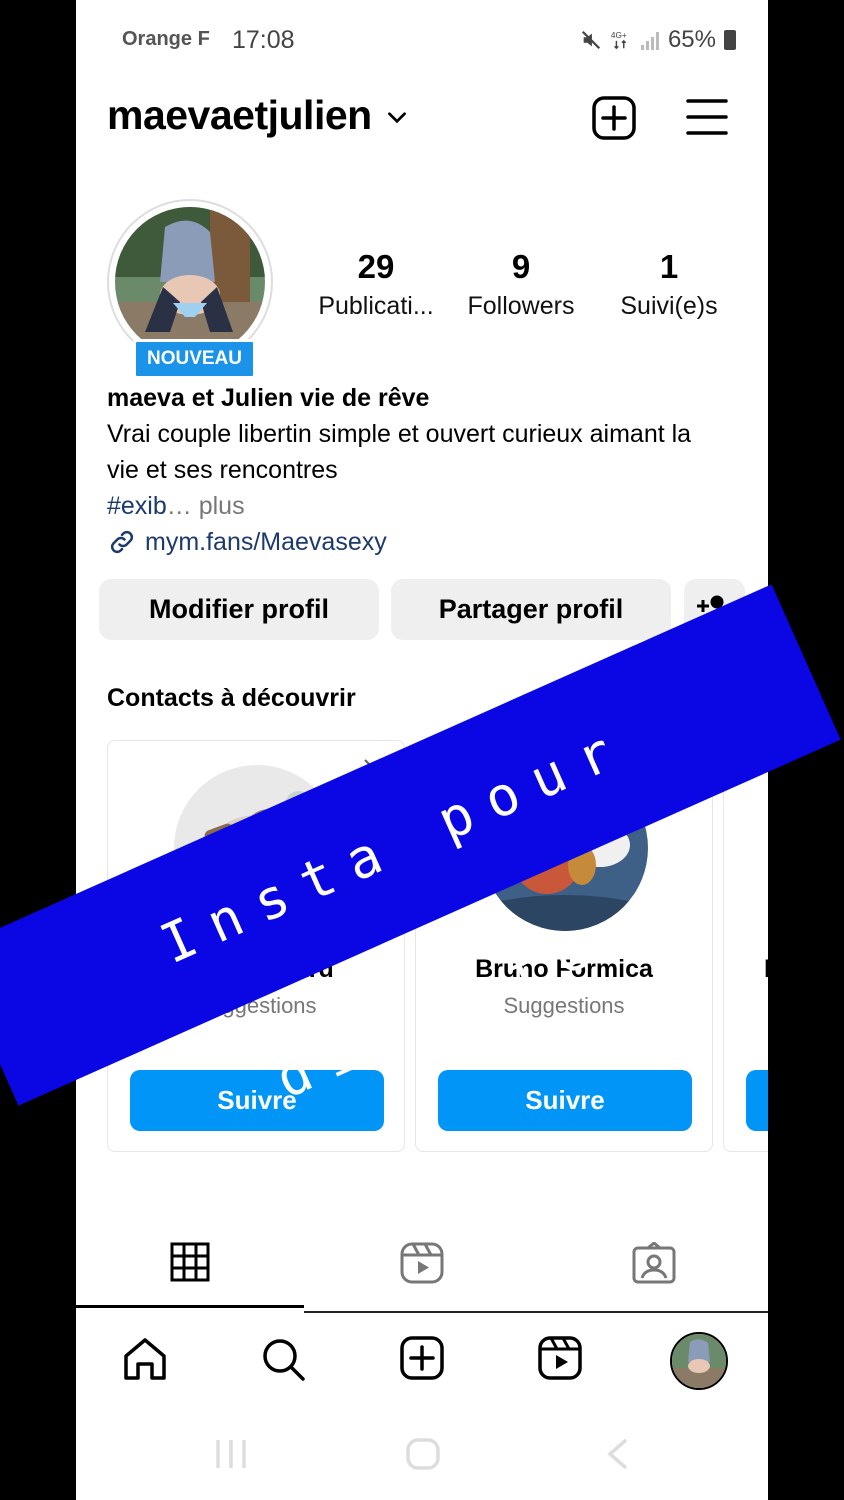 Image resolution: width=844 pixels, height=1500 pixels. Describe the element at coordinates (564, 969) in the screenshot. I see `suggestion-name: Bruno Formica` at that location.